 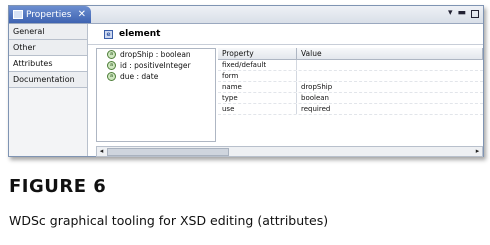 I want to click on section-tabs: General Other Attributes Documentation, so click(x=48, y=90).